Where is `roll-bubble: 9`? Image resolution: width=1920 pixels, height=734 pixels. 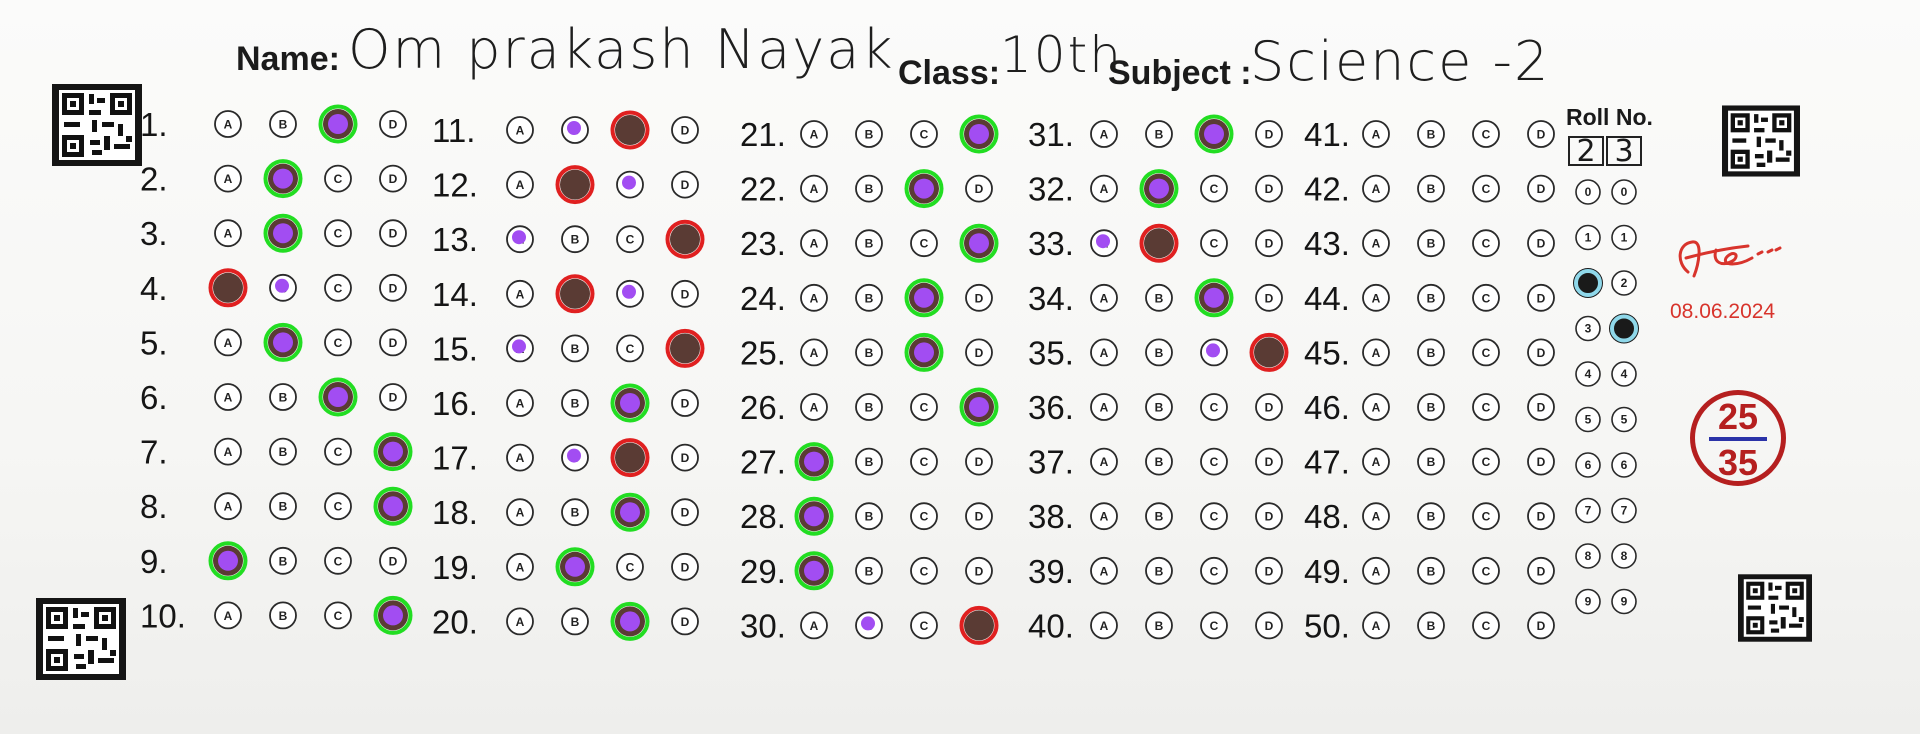 roll-bubble: 9 is located at coordinates (1624, 601).